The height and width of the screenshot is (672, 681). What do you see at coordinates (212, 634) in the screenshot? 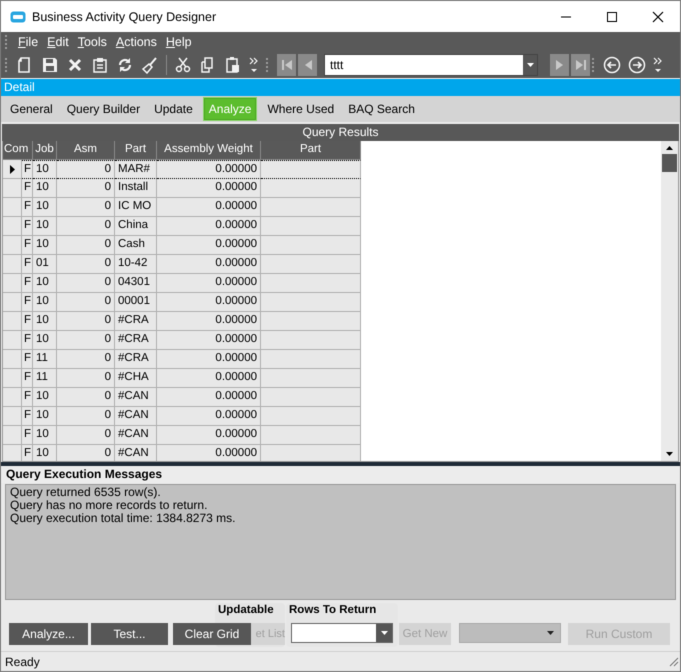
I see `action-button: Clear Grid` at bounding box center [212, 634].